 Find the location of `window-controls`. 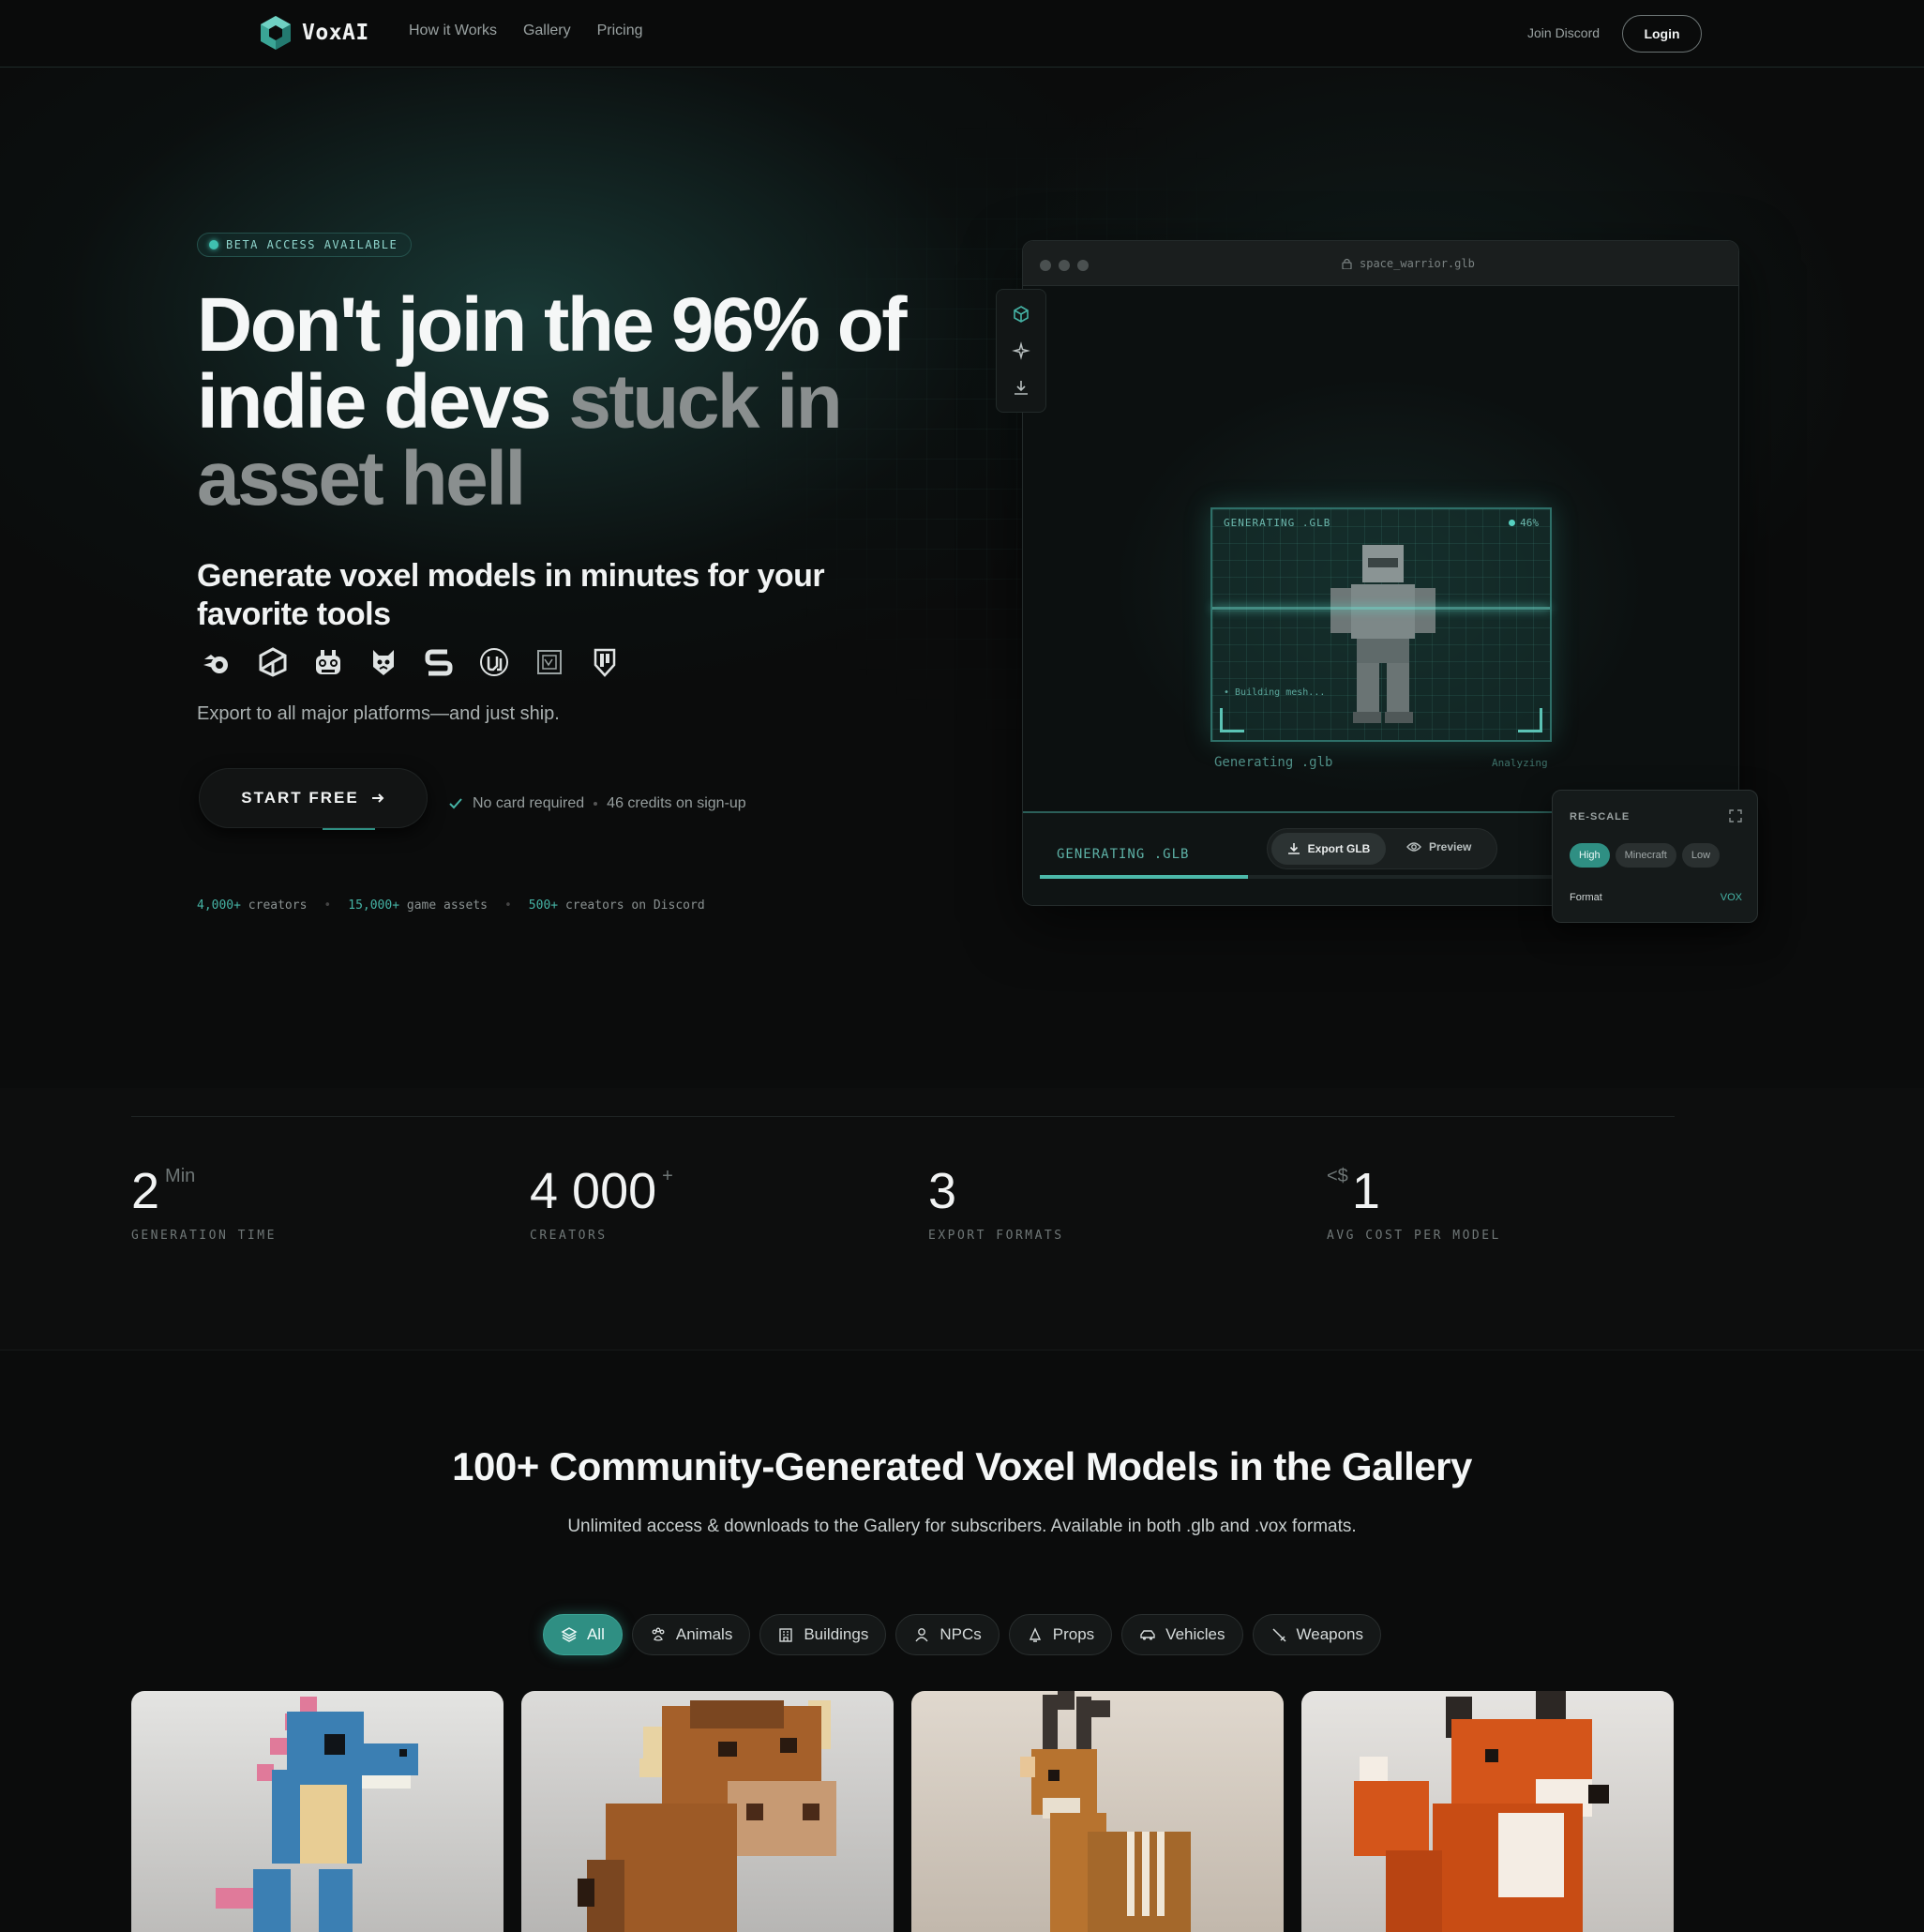

window-controls is located at coordinates (1064, 265).